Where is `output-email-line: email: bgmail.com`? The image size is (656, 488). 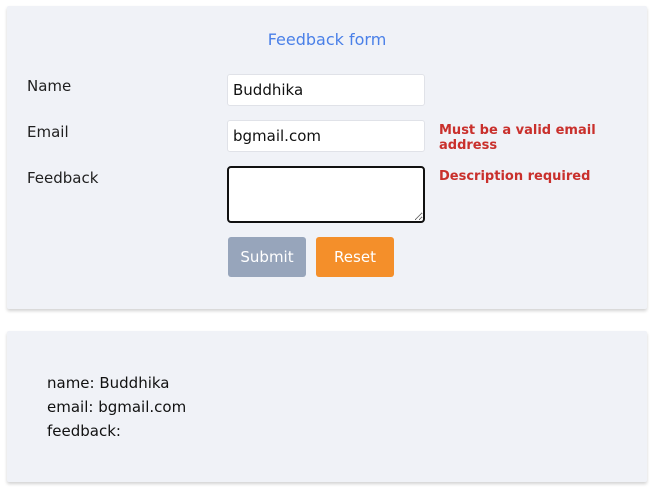 output-email-line: email: bgmail.com is located at coordinates (117, 407).